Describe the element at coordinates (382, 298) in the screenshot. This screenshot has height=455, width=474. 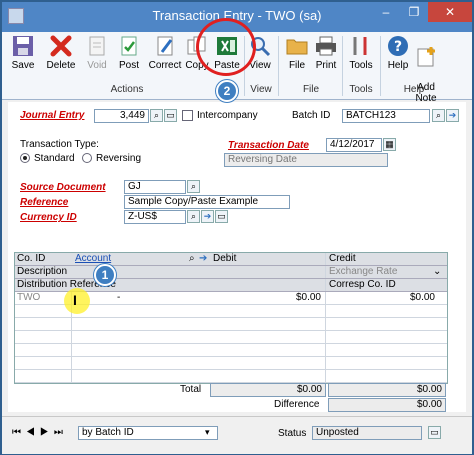
I see `row-credit: $0.00` at that location.